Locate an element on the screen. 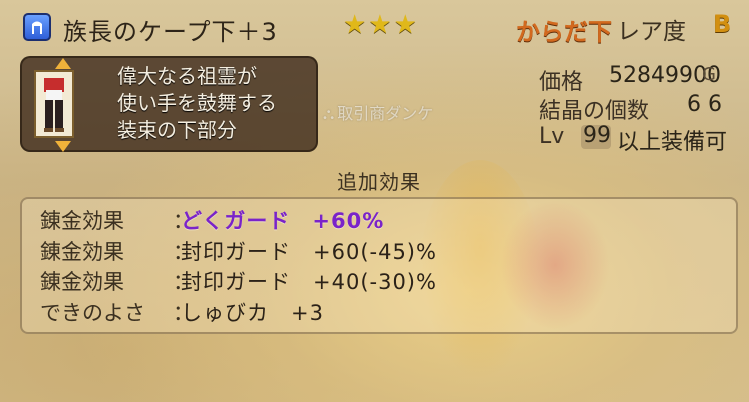 This screenshot has width=749, height=402. effect-value: しゅびカ +3 is located at coordinates (252, 313).